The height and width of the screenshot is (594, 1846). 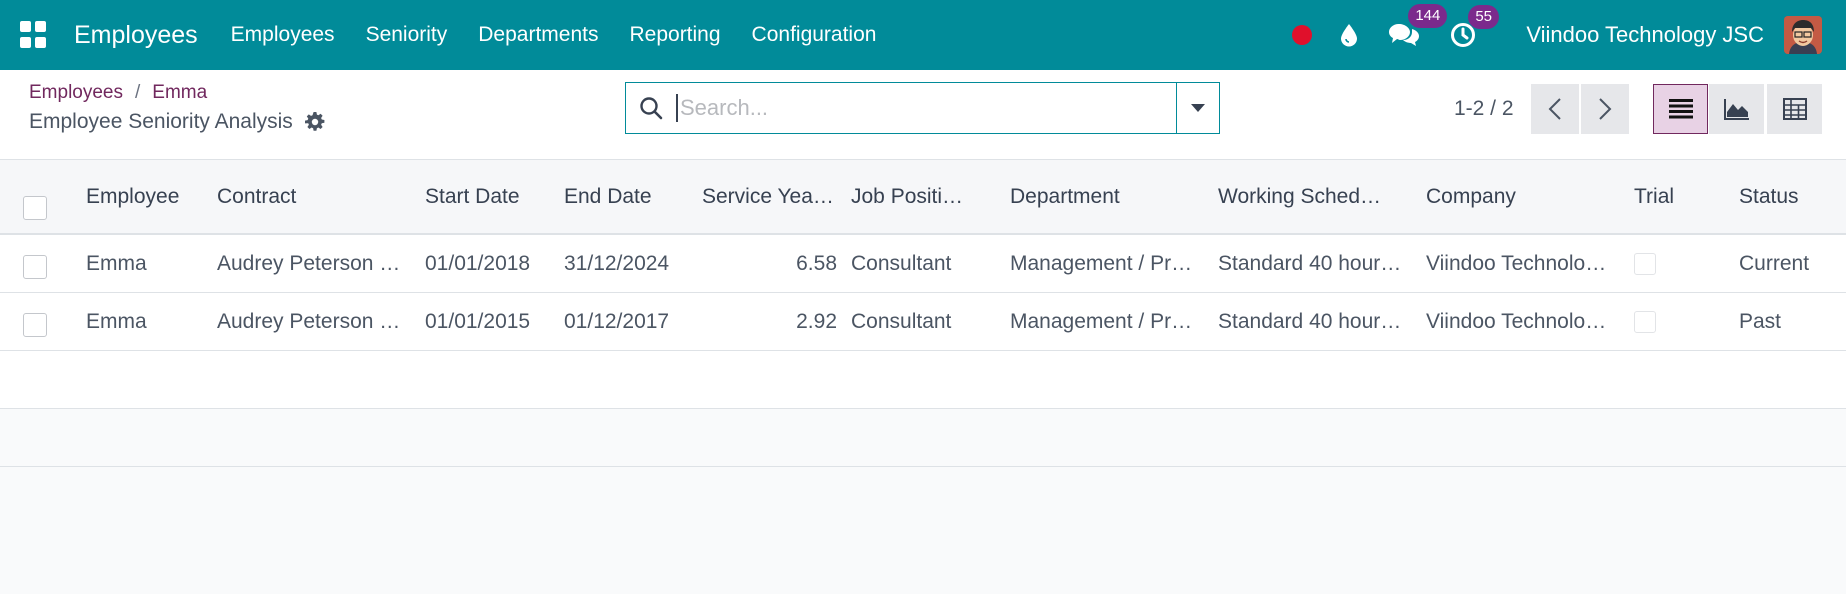 I want to click on column-header-trial: Trial, so click(x=1674, y=196).